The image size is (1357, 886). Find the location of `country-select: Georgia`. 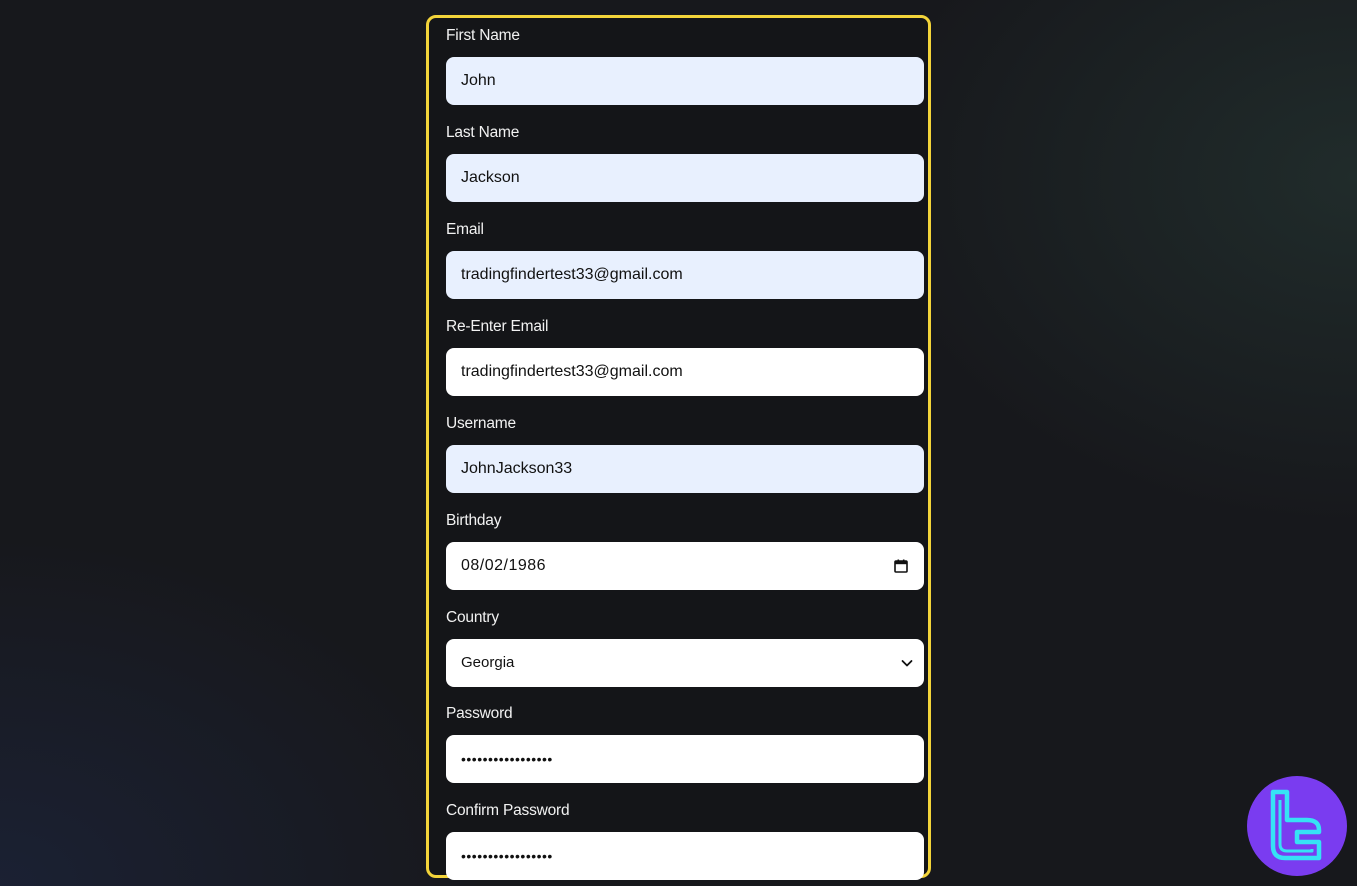

country-select: Georgia is located at coordinates (685, 663).